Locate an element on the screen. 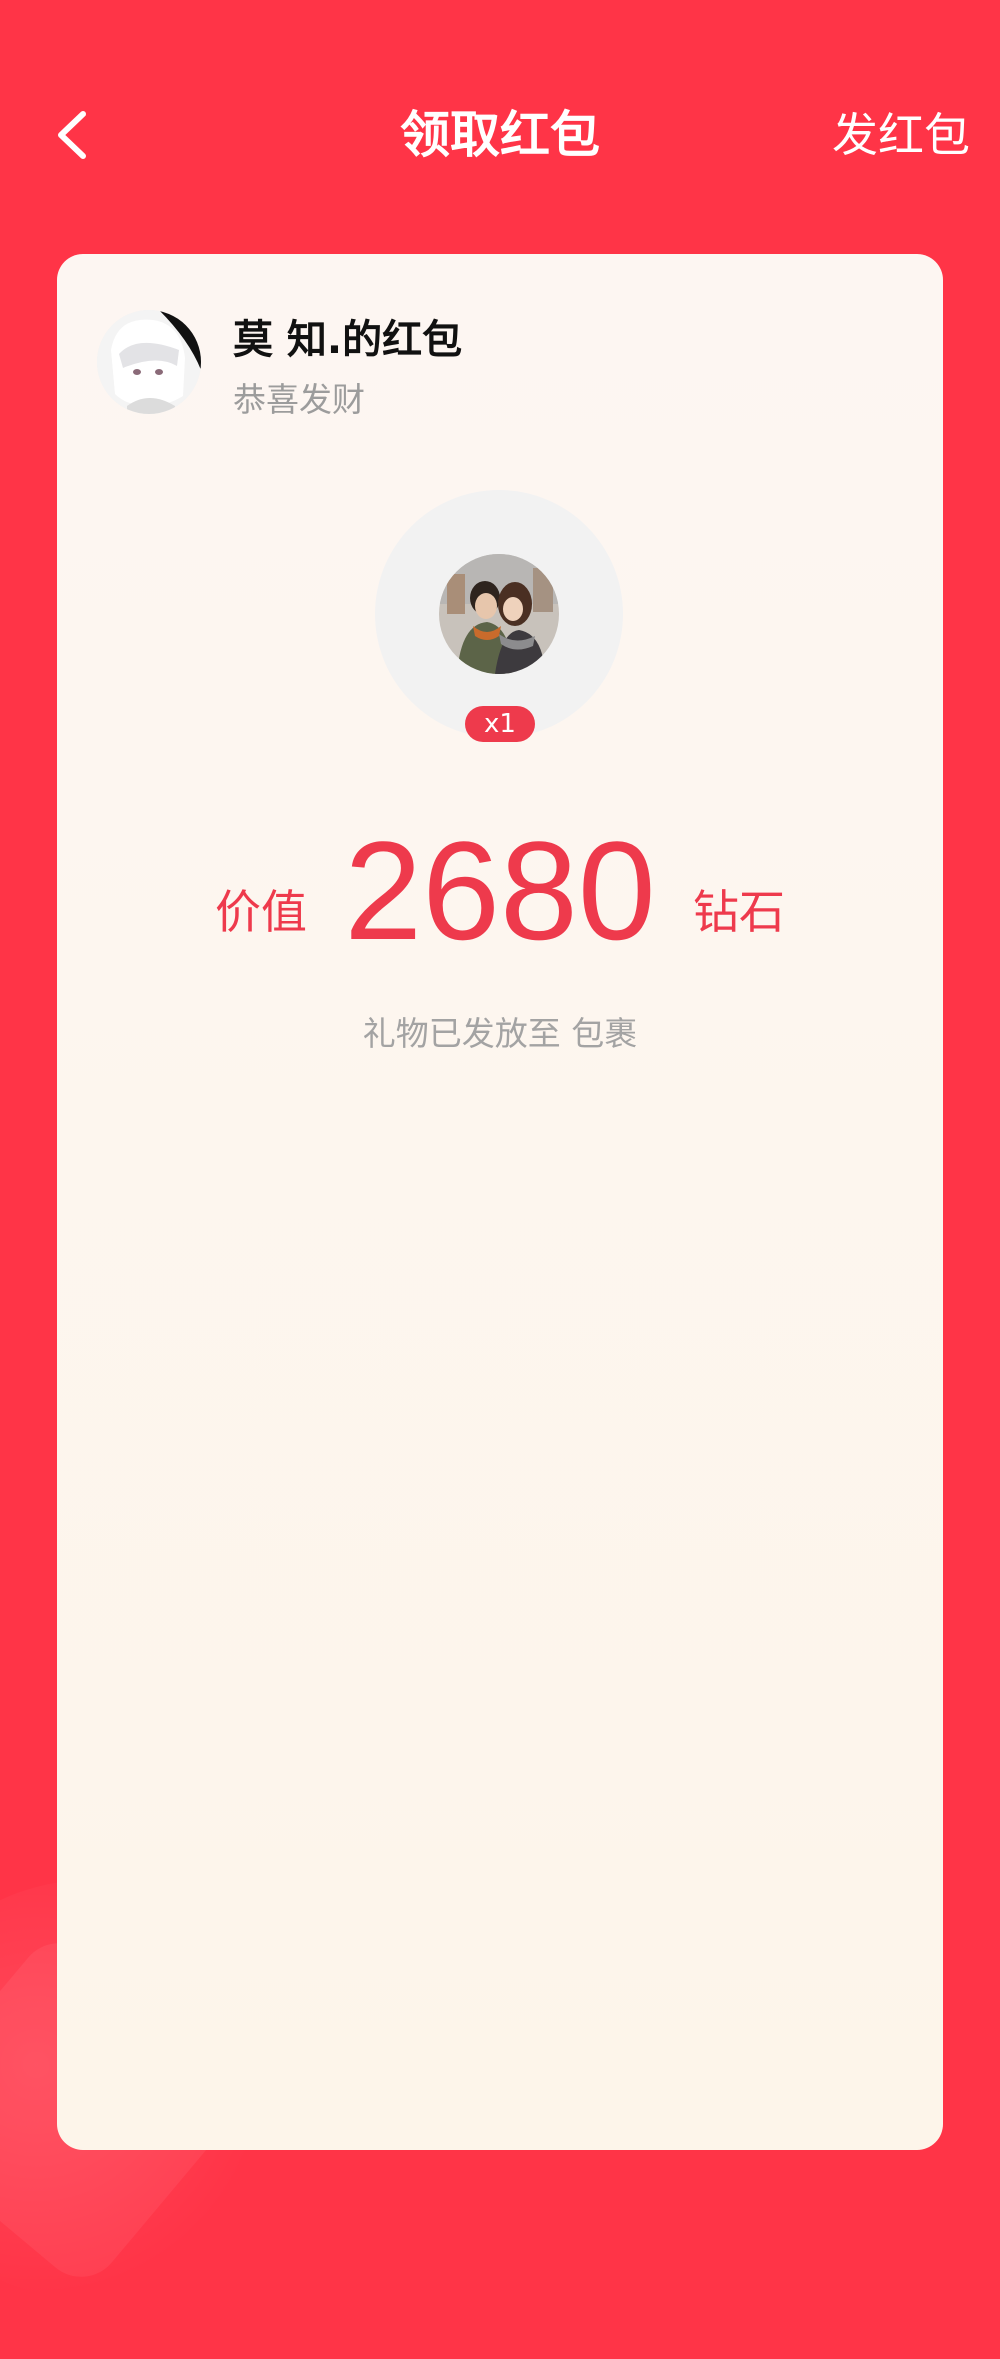 The image size is (1000, 2359). value-amount: 2680 is located at coordinates (500, 890).